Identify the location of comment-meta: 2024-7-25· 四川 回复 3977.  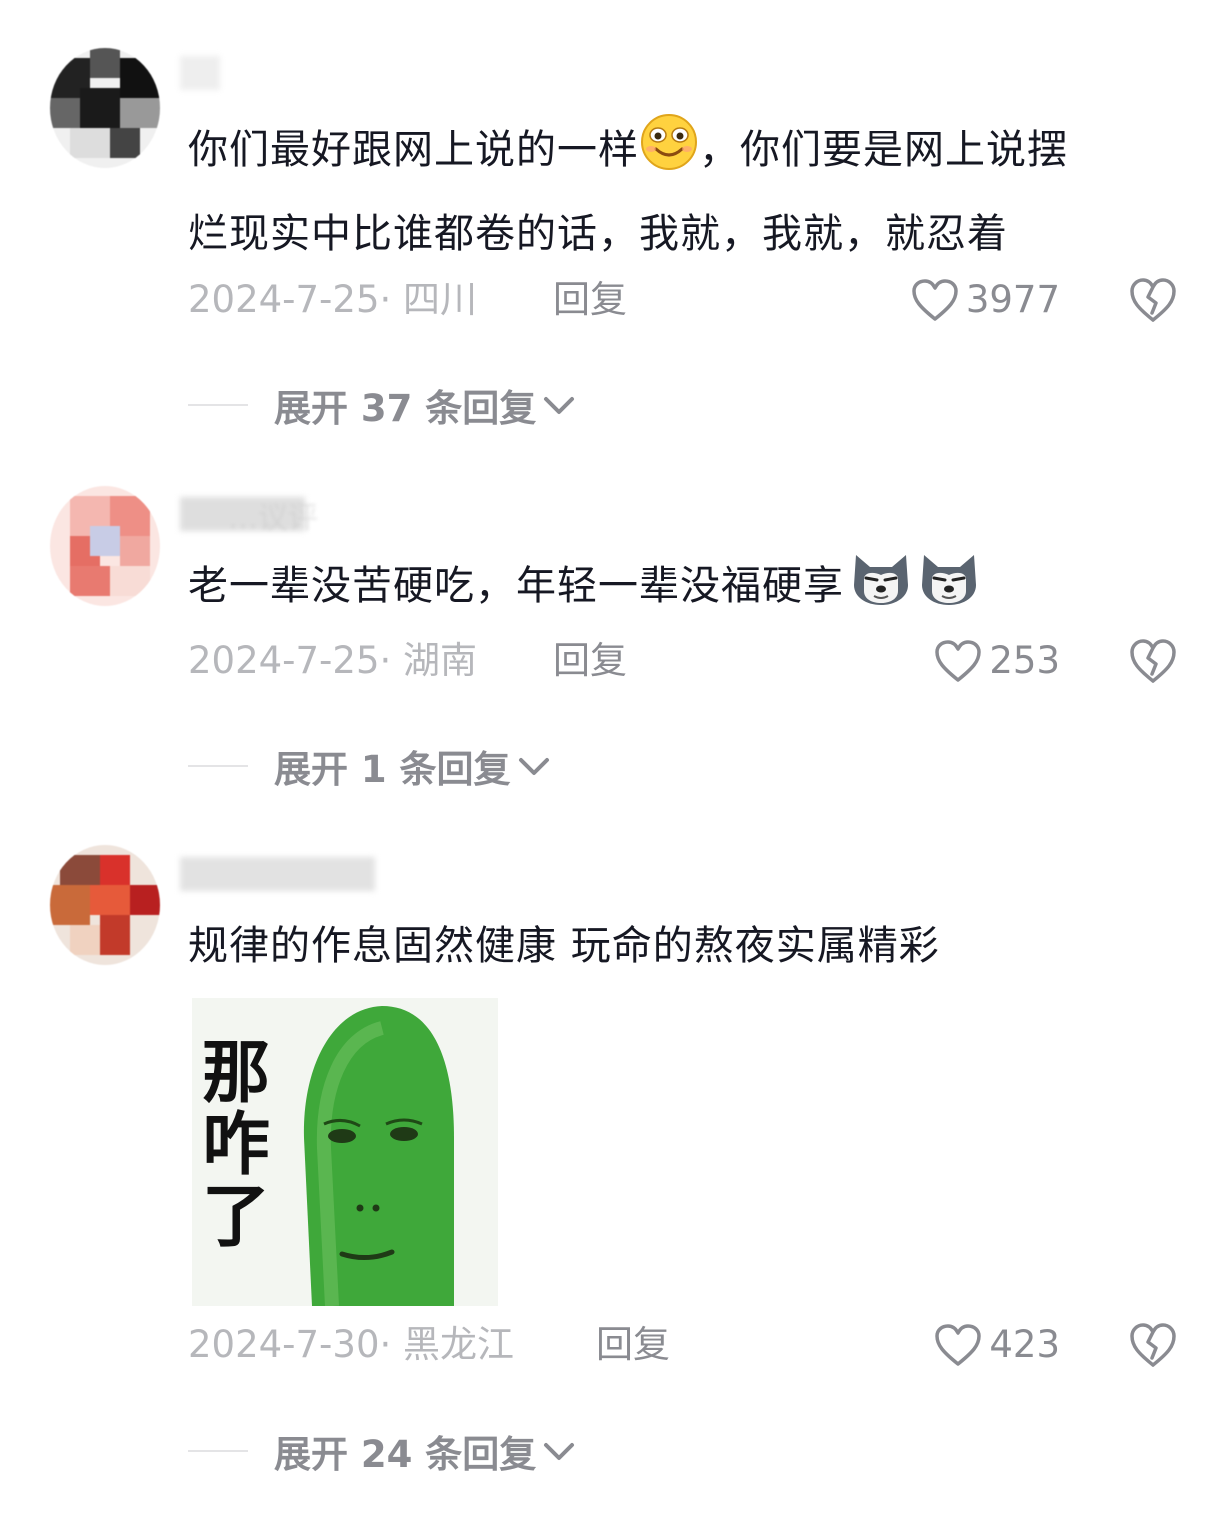
(683, 300).